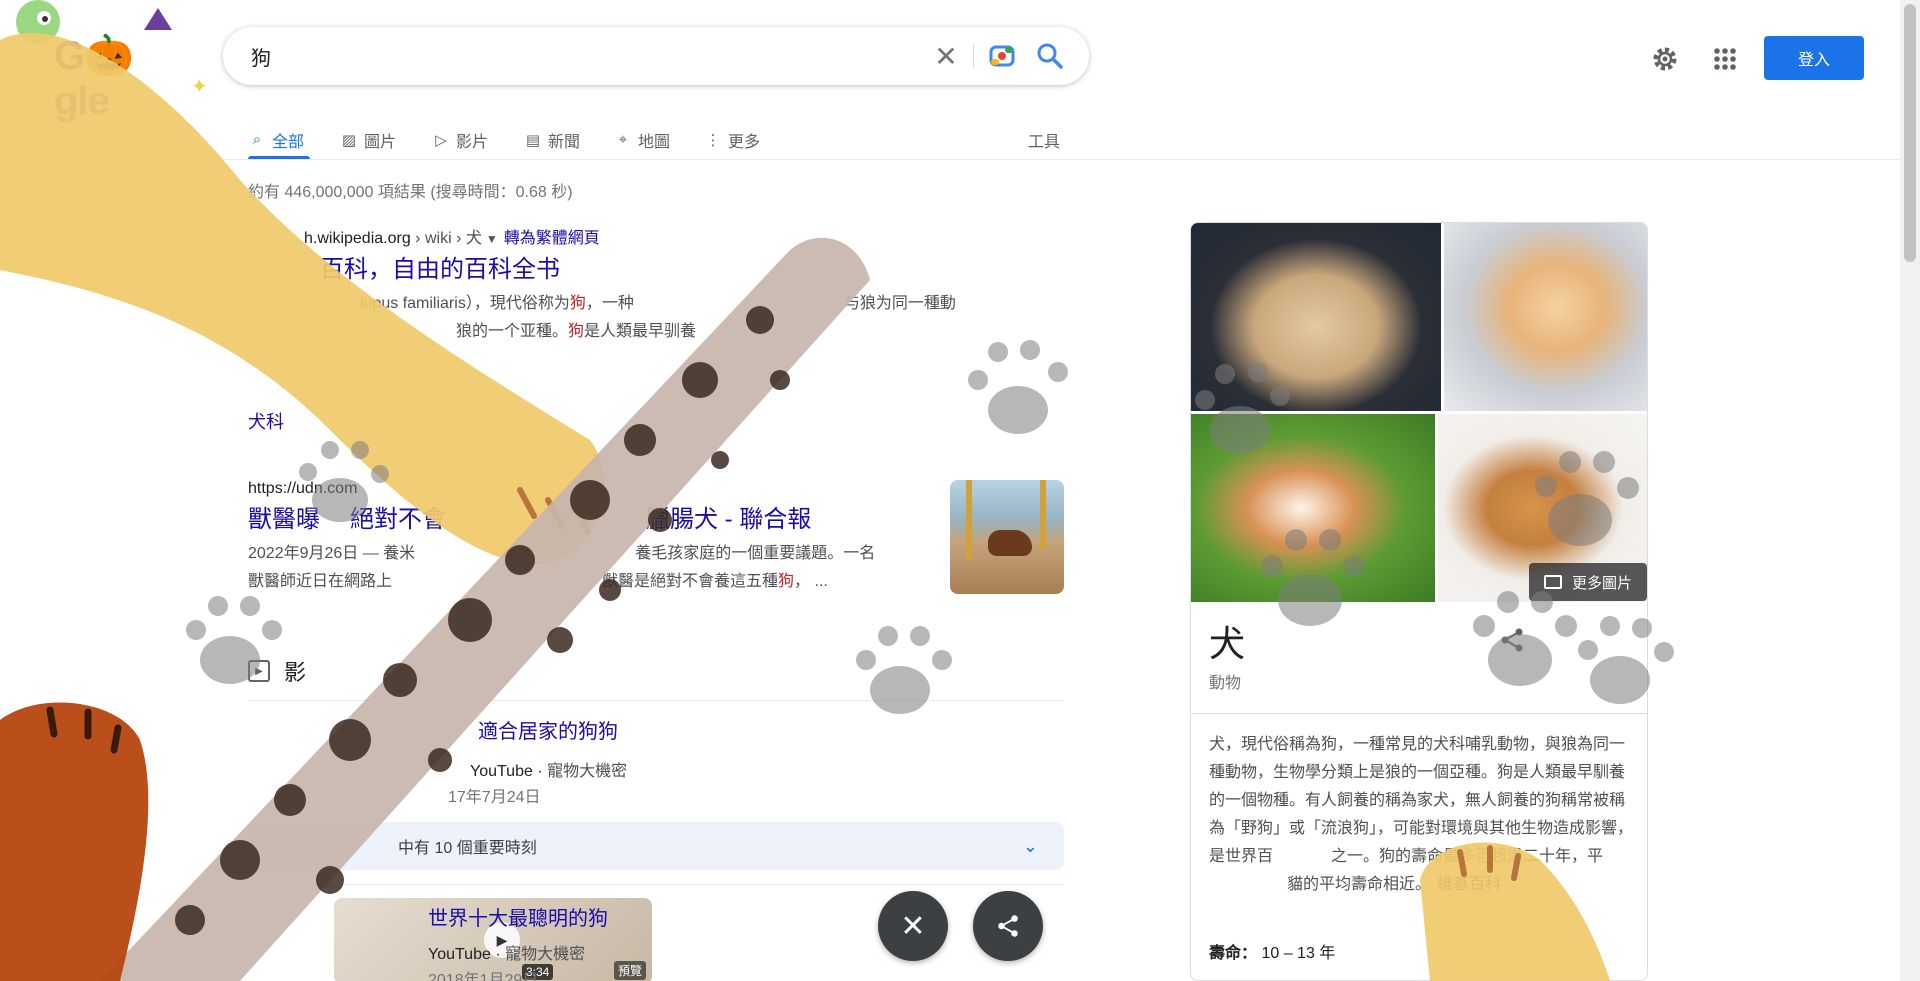 This screenshot has height=981, width=1920. I want to click on header: G🎃gle ✦ ✕ 登入, so click(950, 61).